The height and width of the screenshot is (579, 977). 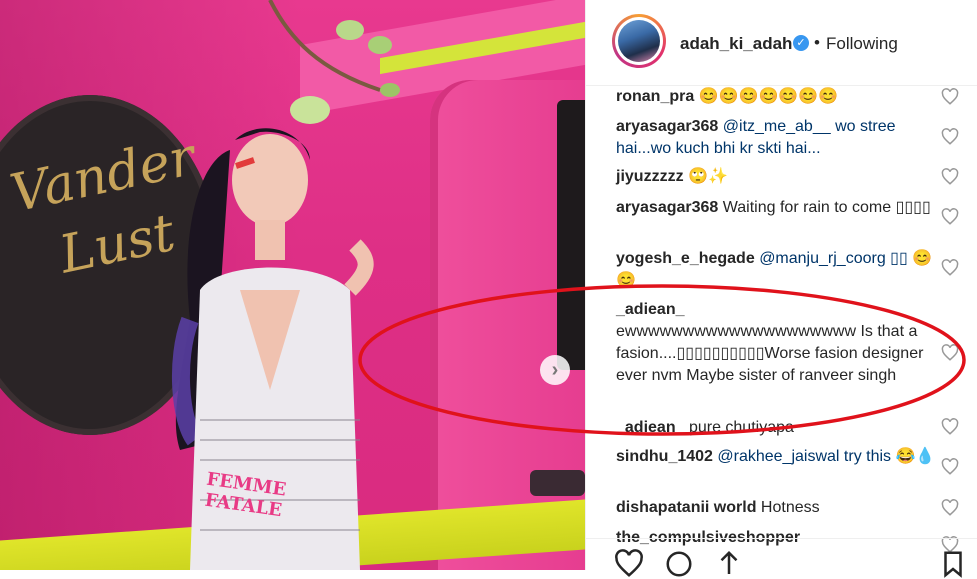 What do you see at coordinates (334, 62) in the screenshot?
I see `tree-branch` at bounding box center [334, 62].